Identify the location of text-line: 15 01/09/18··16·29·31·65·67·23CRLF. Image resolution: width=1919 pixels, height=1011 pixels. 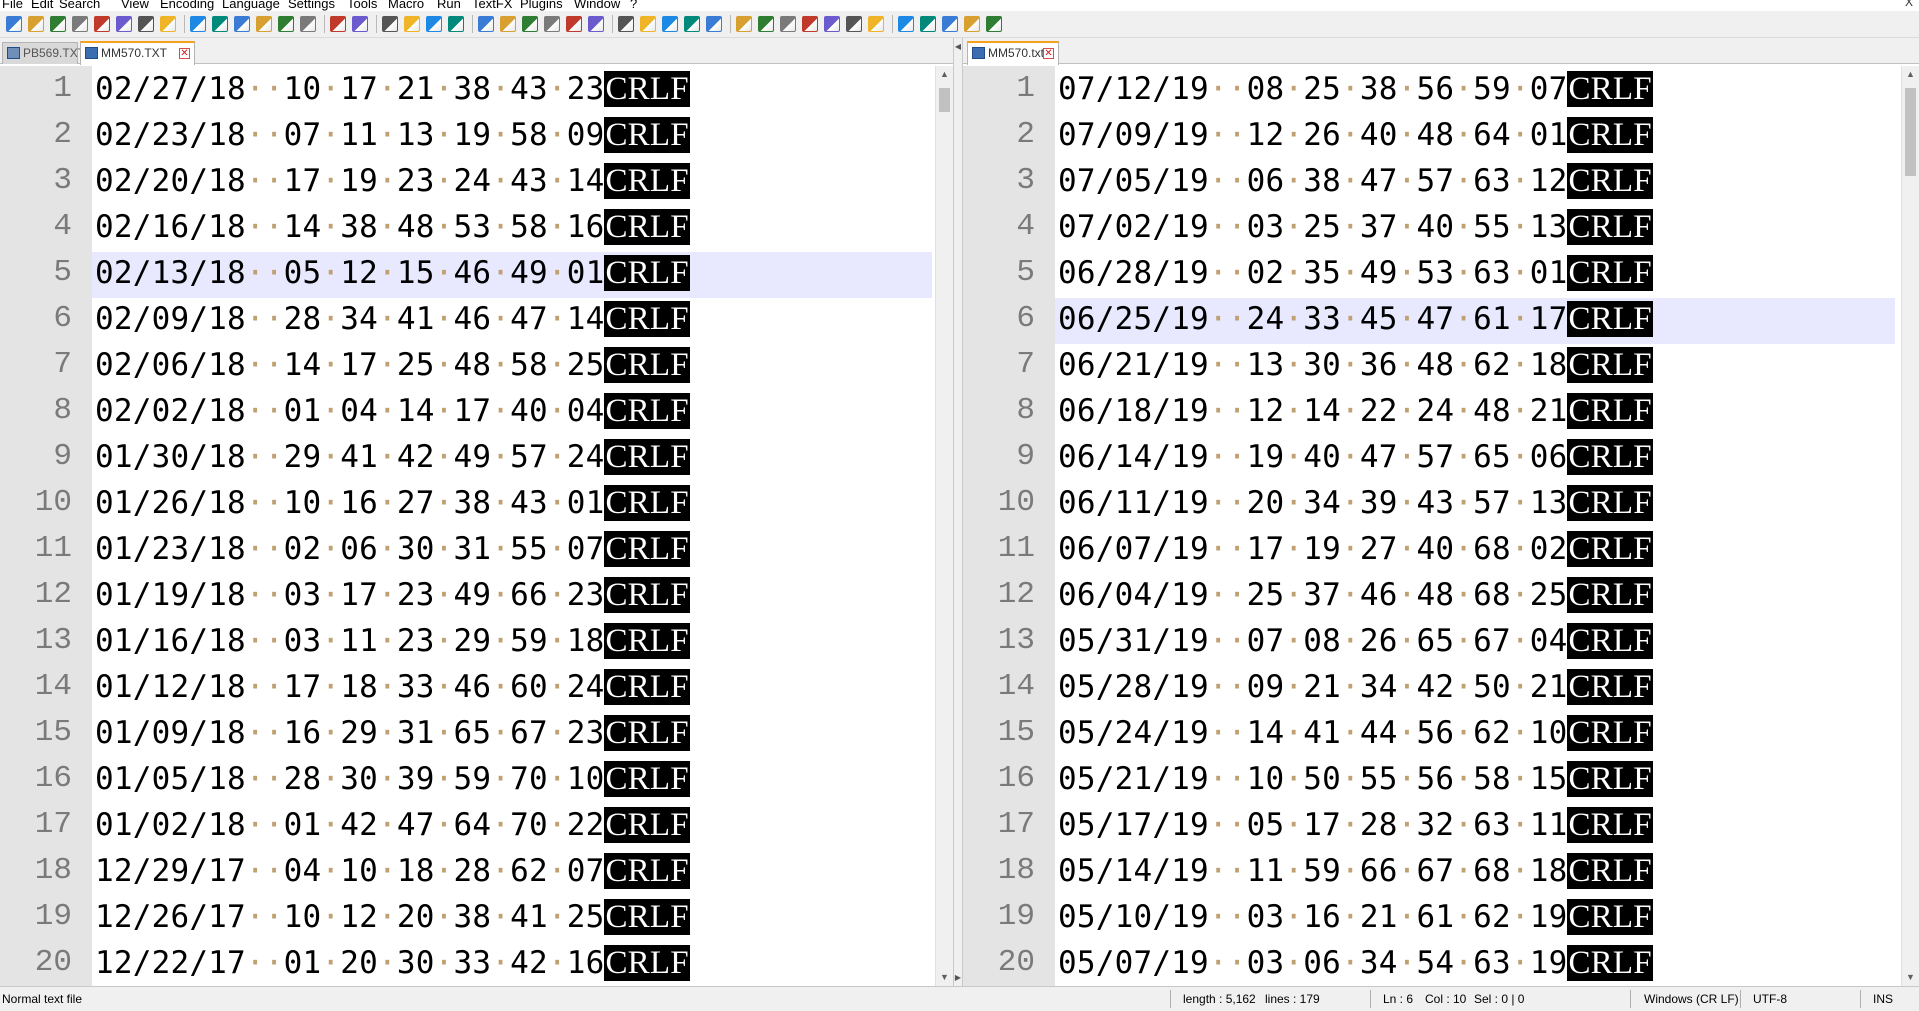
(476, 735).